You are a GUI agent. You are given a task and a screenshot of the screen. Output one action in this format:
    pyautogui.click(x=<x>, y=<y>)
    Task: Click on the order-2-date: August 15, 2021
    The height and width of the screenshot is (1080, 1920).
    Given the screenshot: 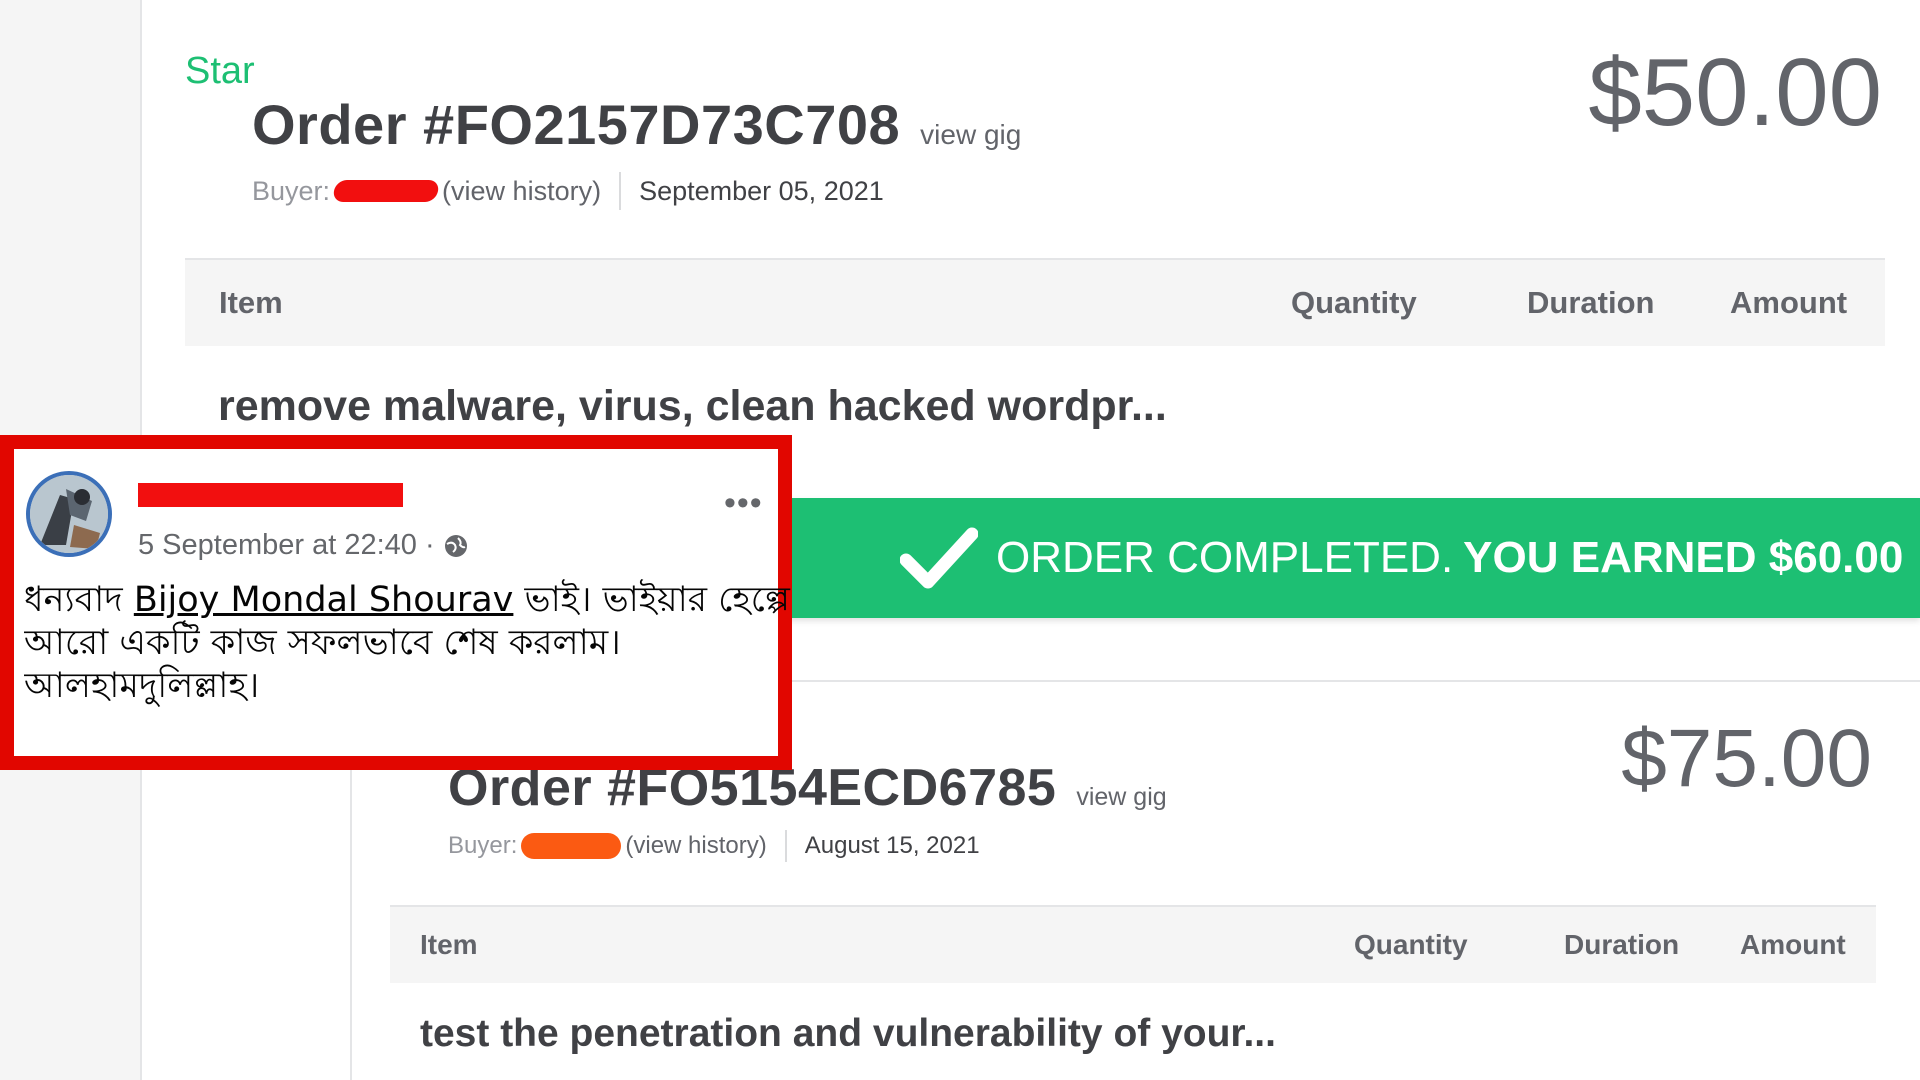 What is the action you would take?
    pyautogui.click(x=892, y=845)
    